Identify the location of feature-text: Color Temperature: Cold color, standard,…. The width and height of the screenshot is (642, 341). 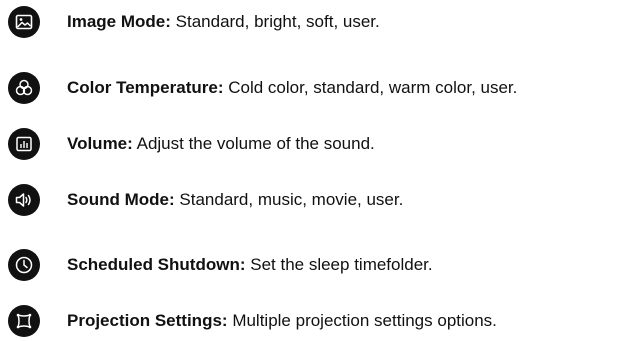
(292, 88).